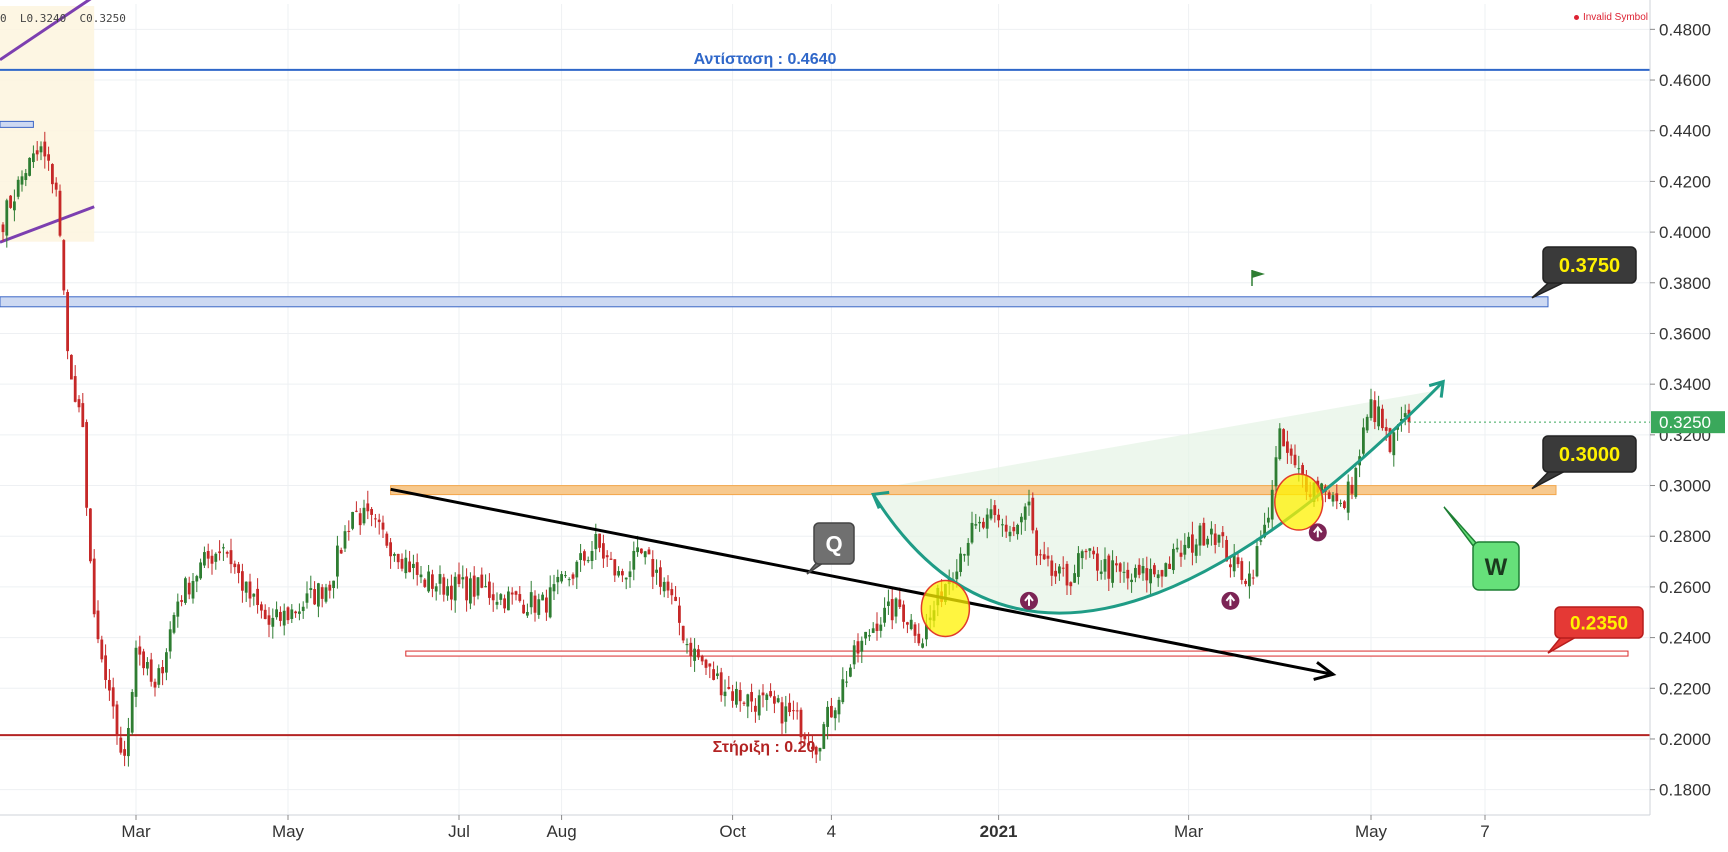  What do you see at coordinates (1685, 739) in the screenshot?
I see `y-tick-label: 0.2000` at bounding box center [1685, 739].